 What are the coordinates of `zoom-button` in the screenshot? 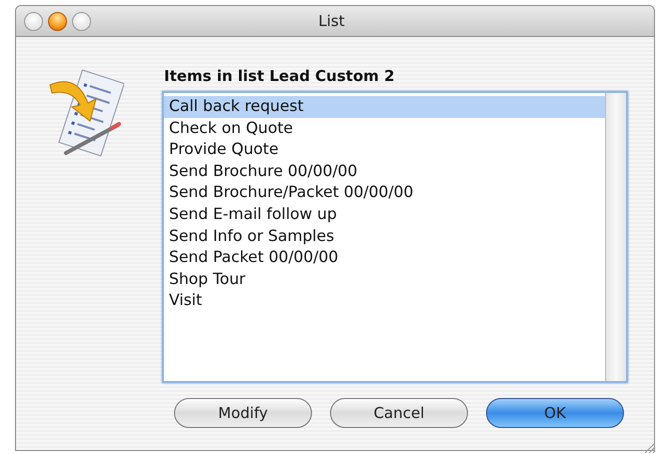 It's located at (81, 21).